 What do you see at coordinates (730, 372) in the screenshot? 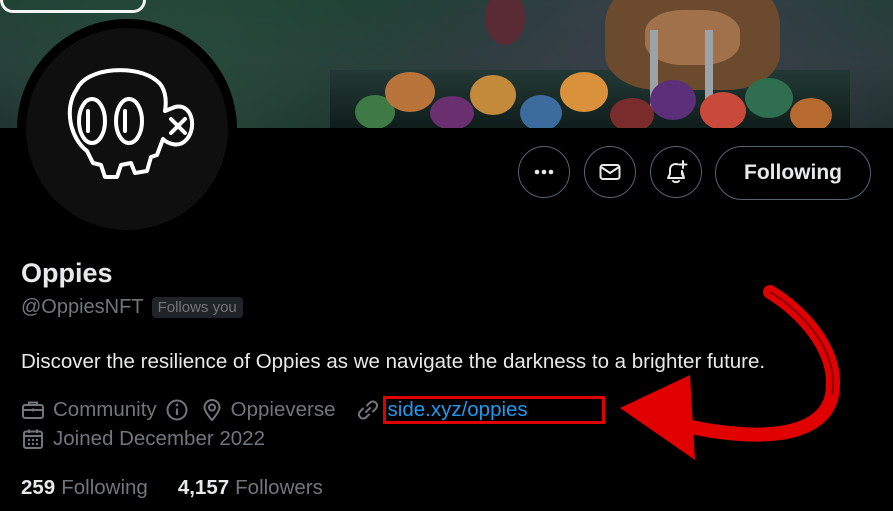
I see `annotation-arrow-icon` at bounding box center [730, 372].